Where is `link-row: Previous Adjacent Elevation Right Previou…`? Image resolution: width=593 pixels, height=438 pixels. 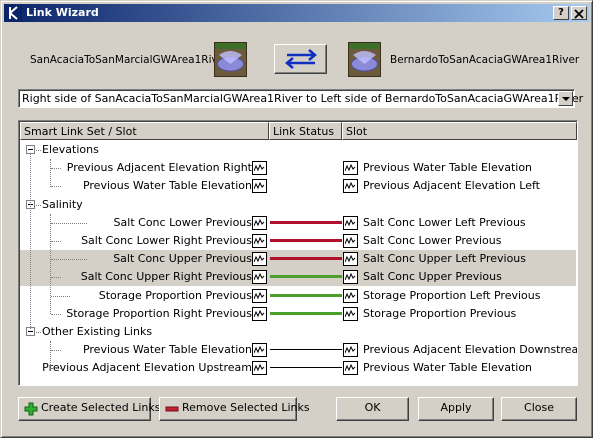
link-row: Previous Adjacent Elevation Right Previou… is located at coordinates (298, 168).